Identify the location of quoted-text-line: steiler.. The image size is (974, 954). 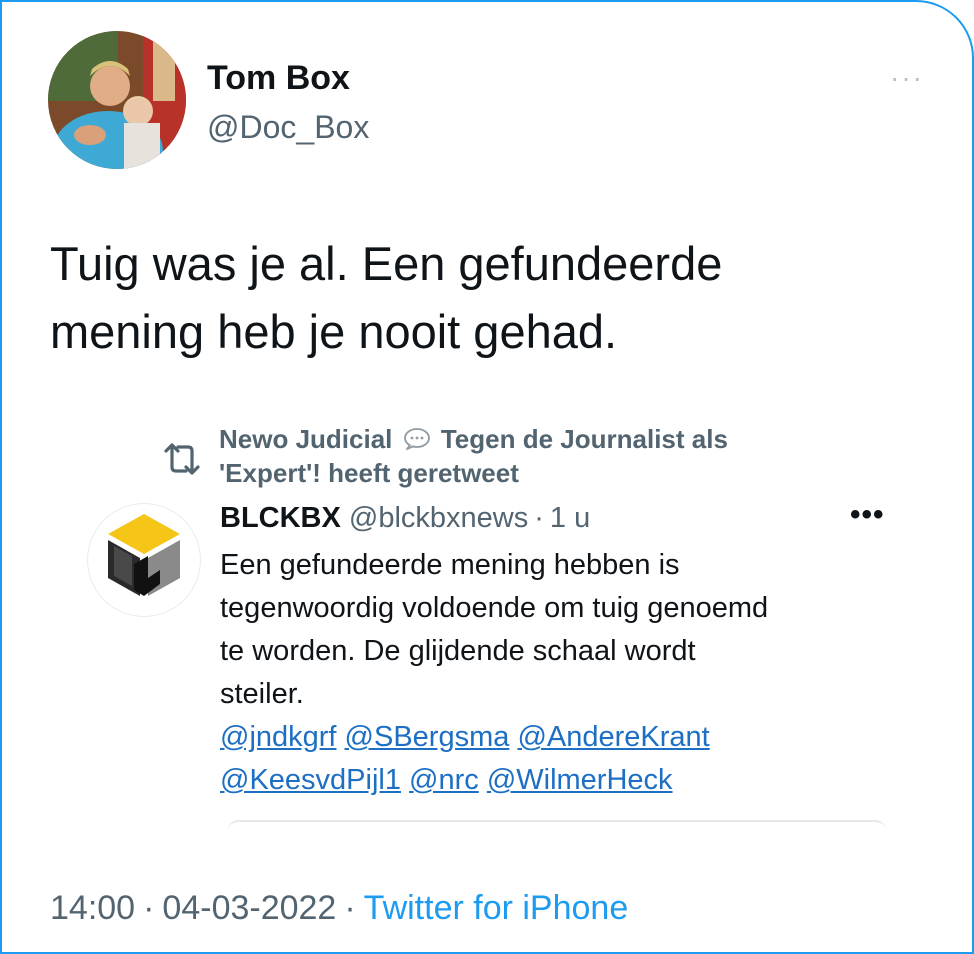
(262, 694).